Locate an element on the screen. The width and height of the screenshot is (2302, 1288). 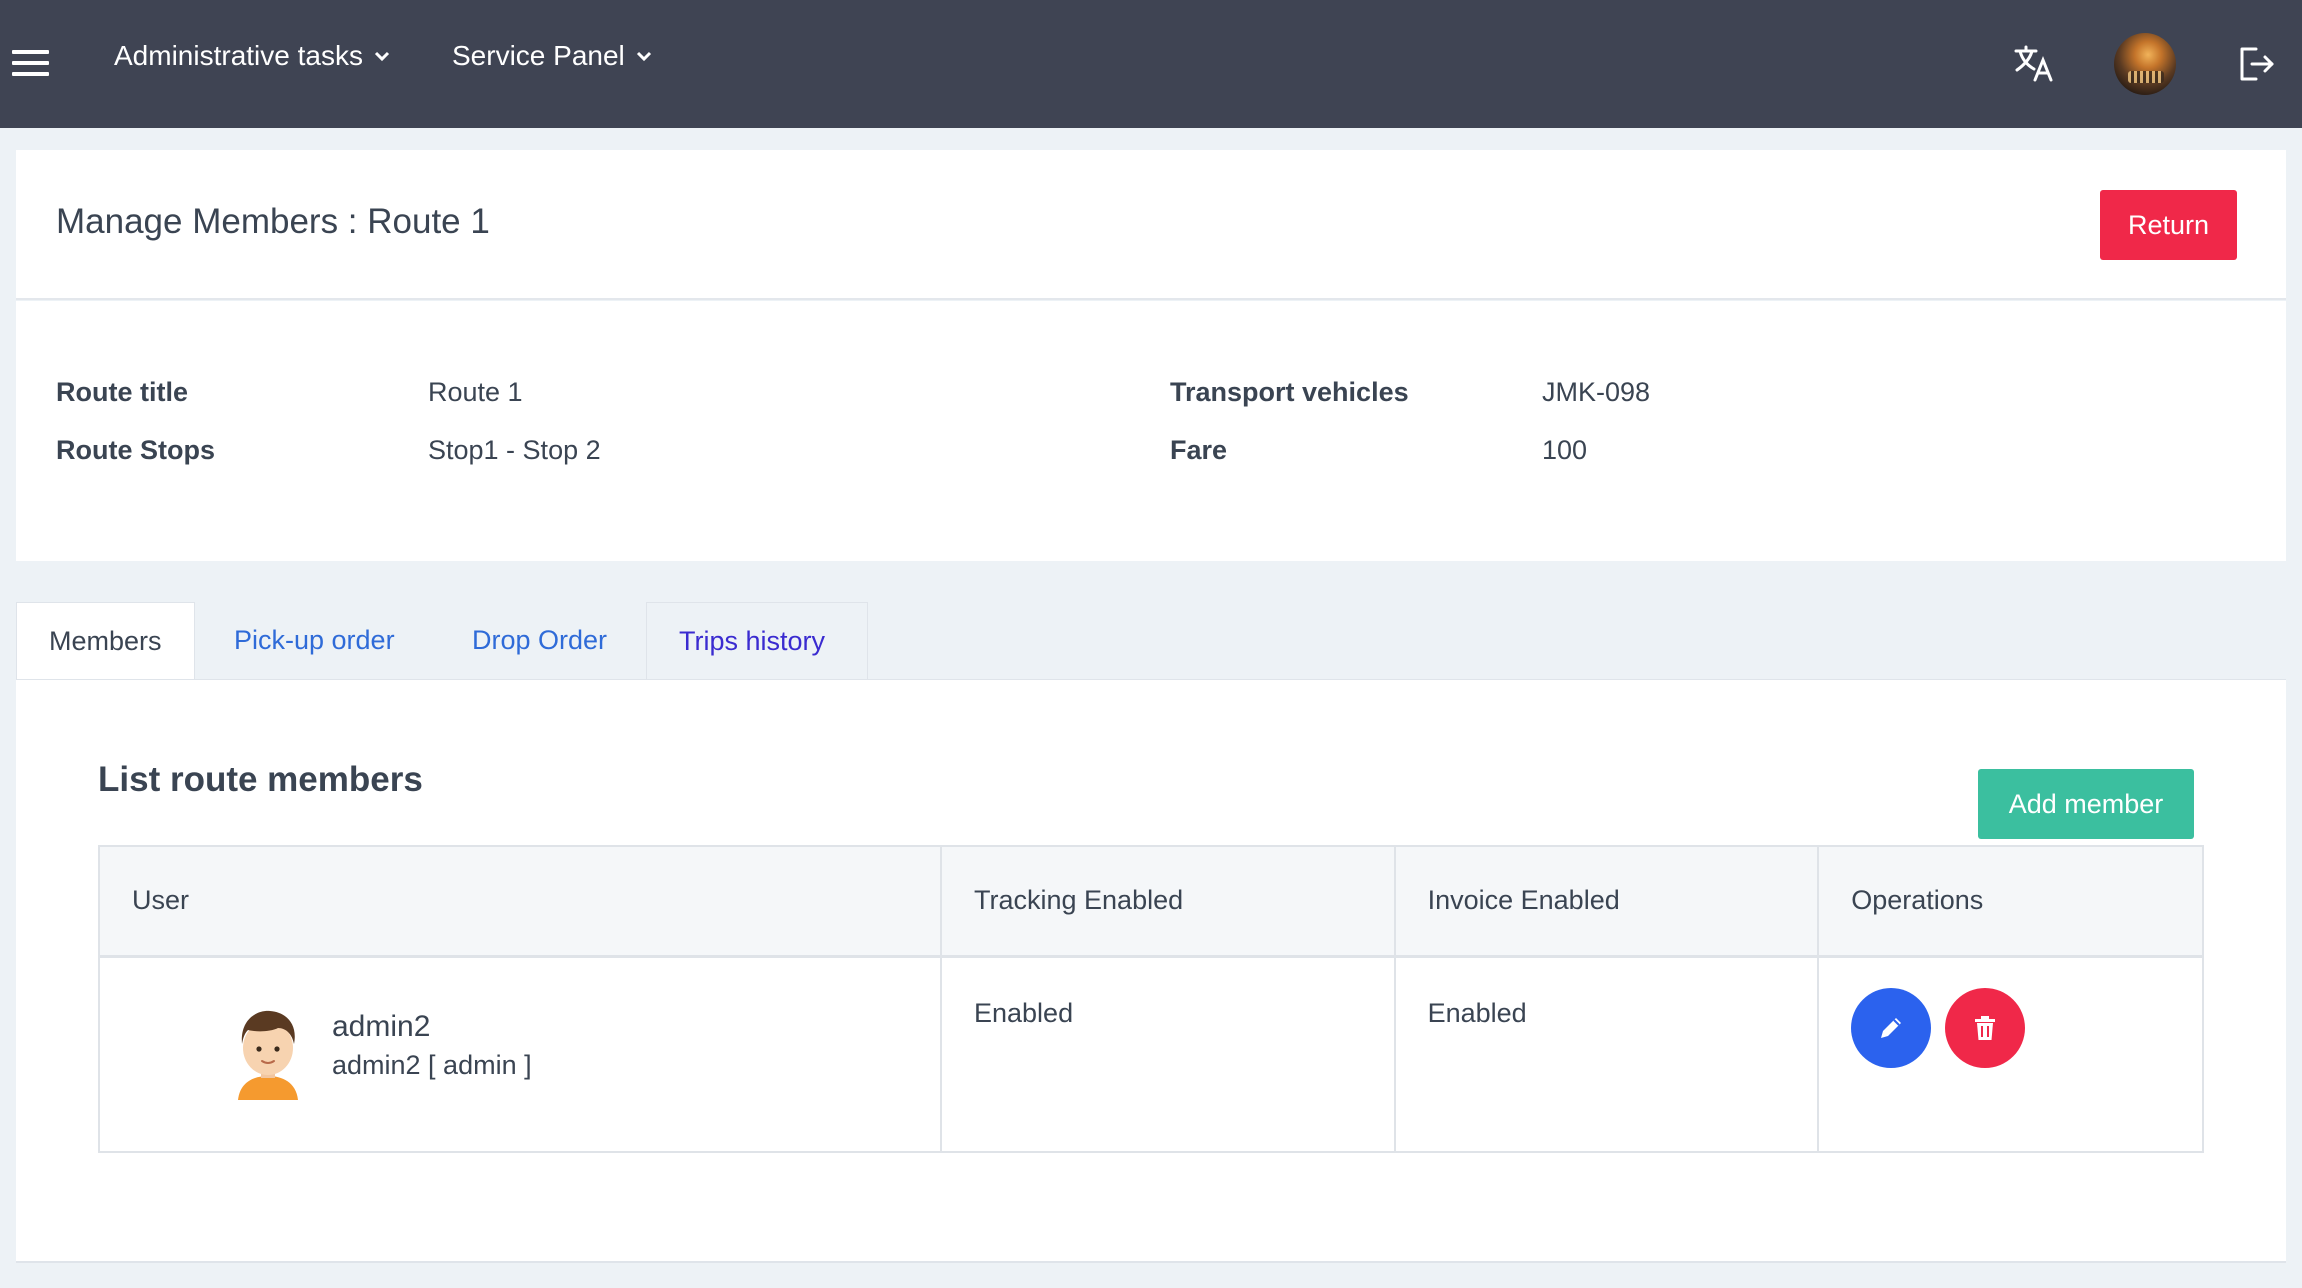
administrative-tasks-menu: Administrative tasks is located at coordinates (252, 56).